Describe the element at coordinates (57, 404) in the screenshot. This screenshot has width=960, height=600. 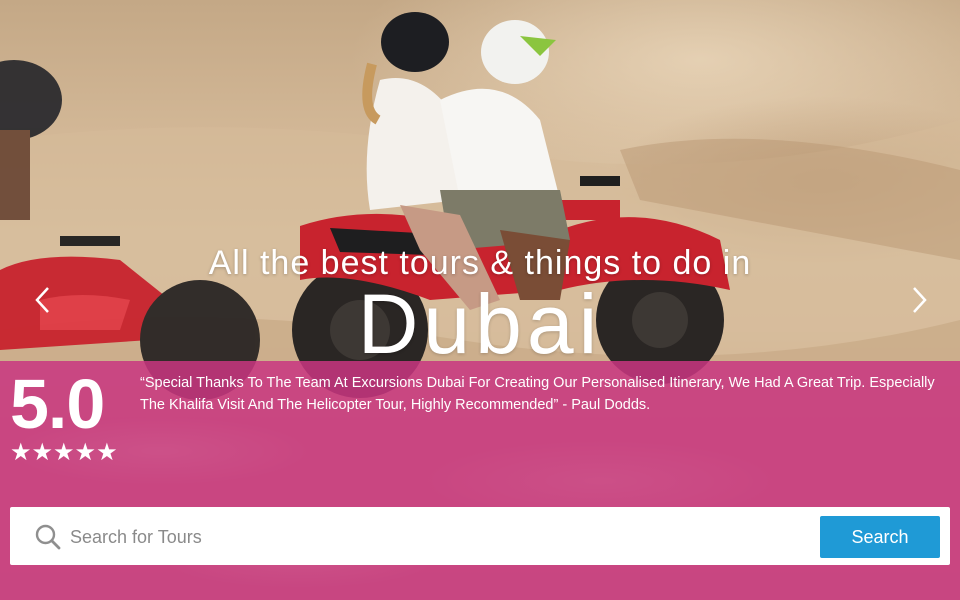
I see `rating-score: 5.0` at that location.